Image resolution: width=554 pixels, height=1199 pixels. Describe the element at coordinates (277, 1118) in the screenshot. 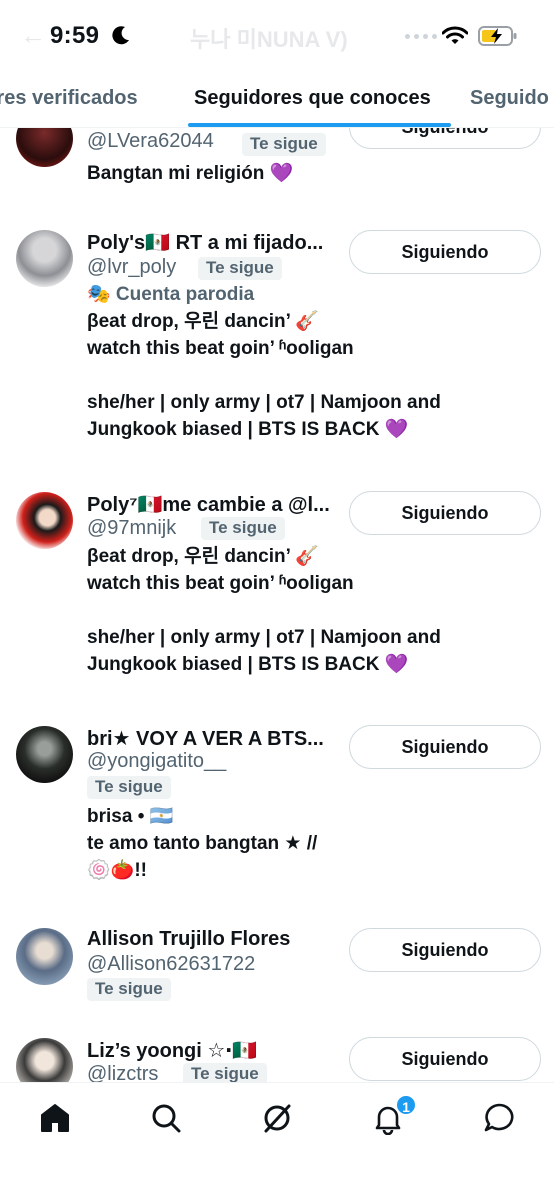

I see `grok-icon` at that location.